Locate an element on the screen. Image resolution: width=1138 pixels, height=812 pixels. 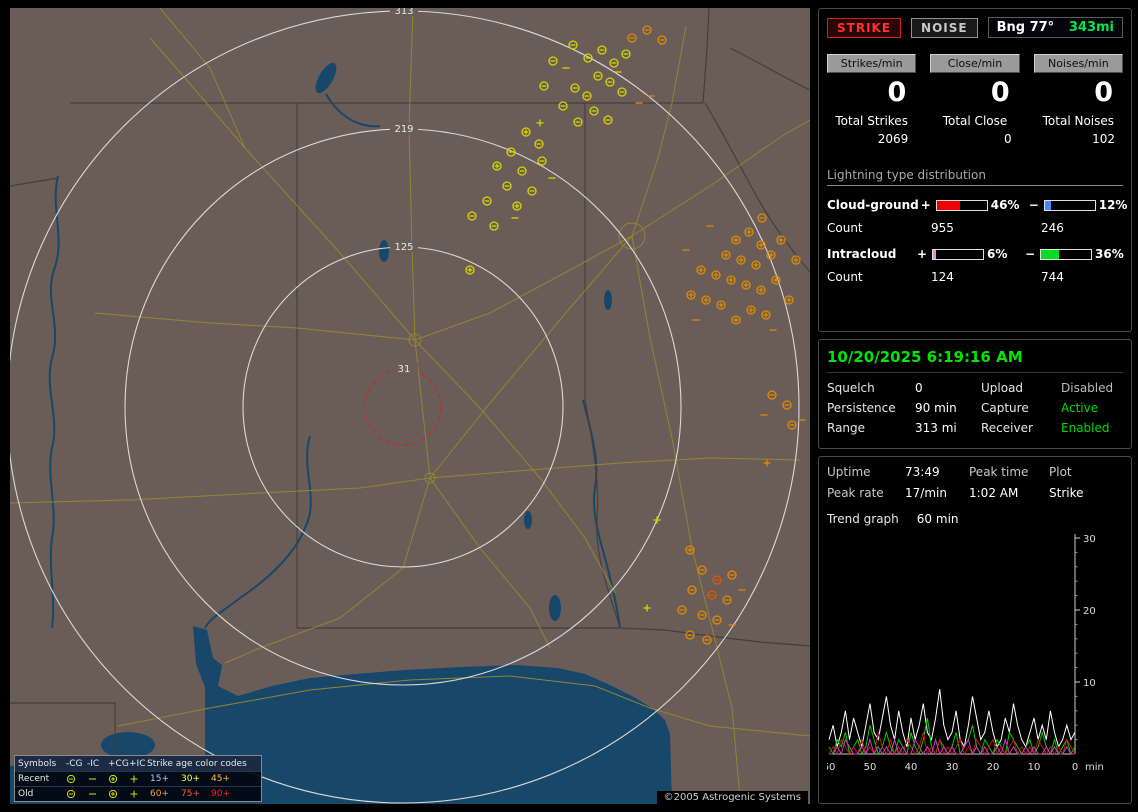
peak-rate-value: 17/min is located at coordinates (926, 493).